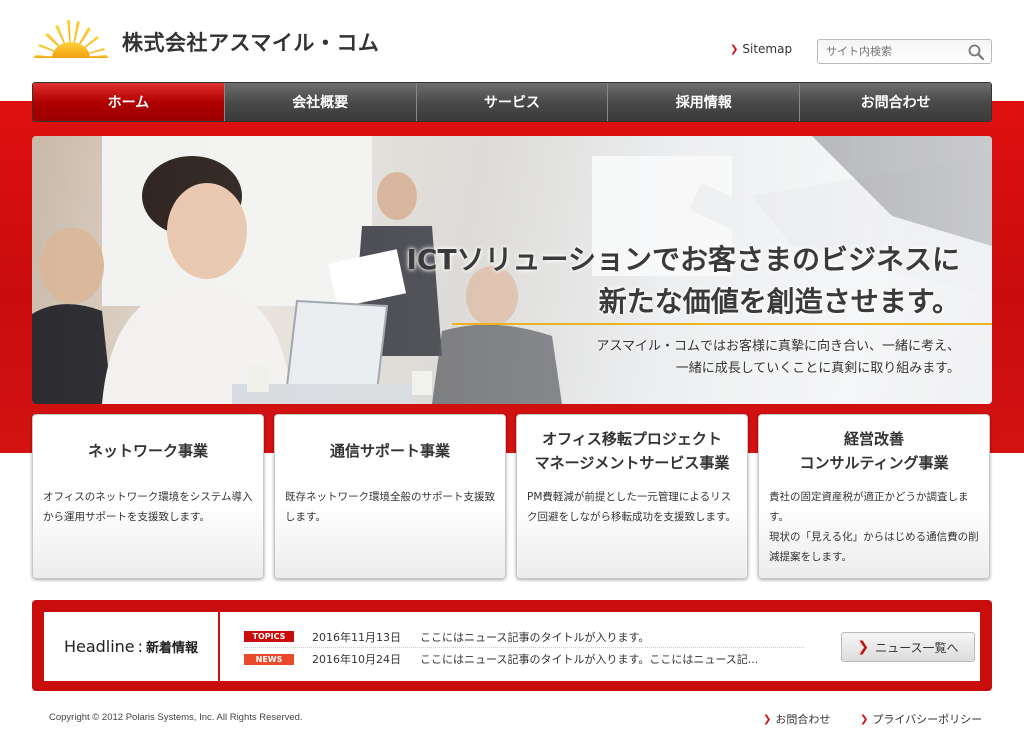 This screenshot has width=1024, height=743. What do you see at coordinates (874, 451) in the screenshot?
I see `service-card-title: 経営改善 コンサルティング事業` at bounding box center [874, 451].